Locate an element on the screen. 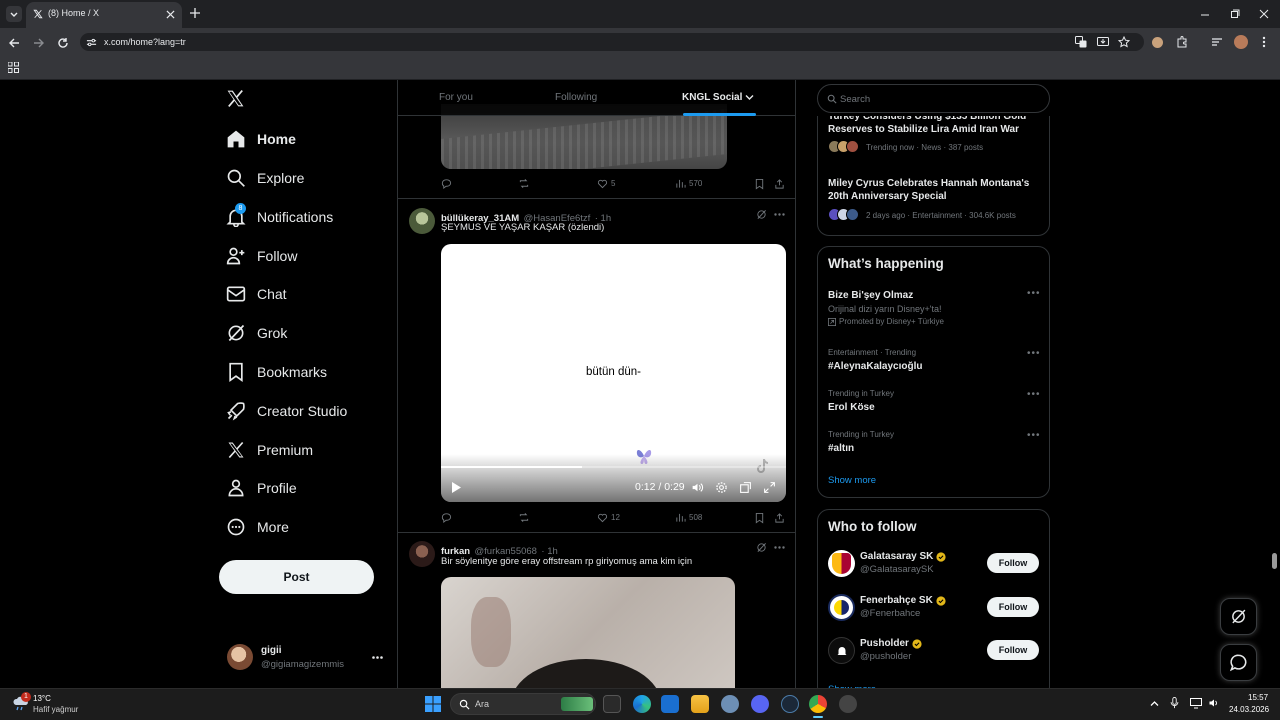 The image size is (1280, 720). grok-floating-button is located at coordinates (1238, 616).